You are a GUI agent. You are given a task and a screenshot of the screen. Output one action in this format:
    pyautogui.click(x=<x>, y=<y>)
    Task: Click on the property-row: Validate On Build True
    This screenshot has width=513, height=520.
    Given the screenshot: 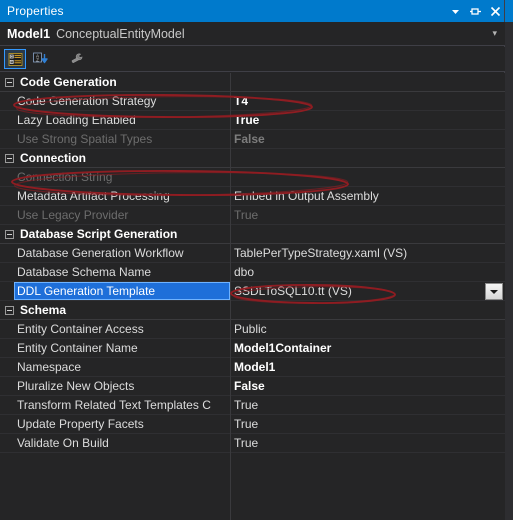 What is the action you would take?
    pyautogui.click(x=252, y=443)
    